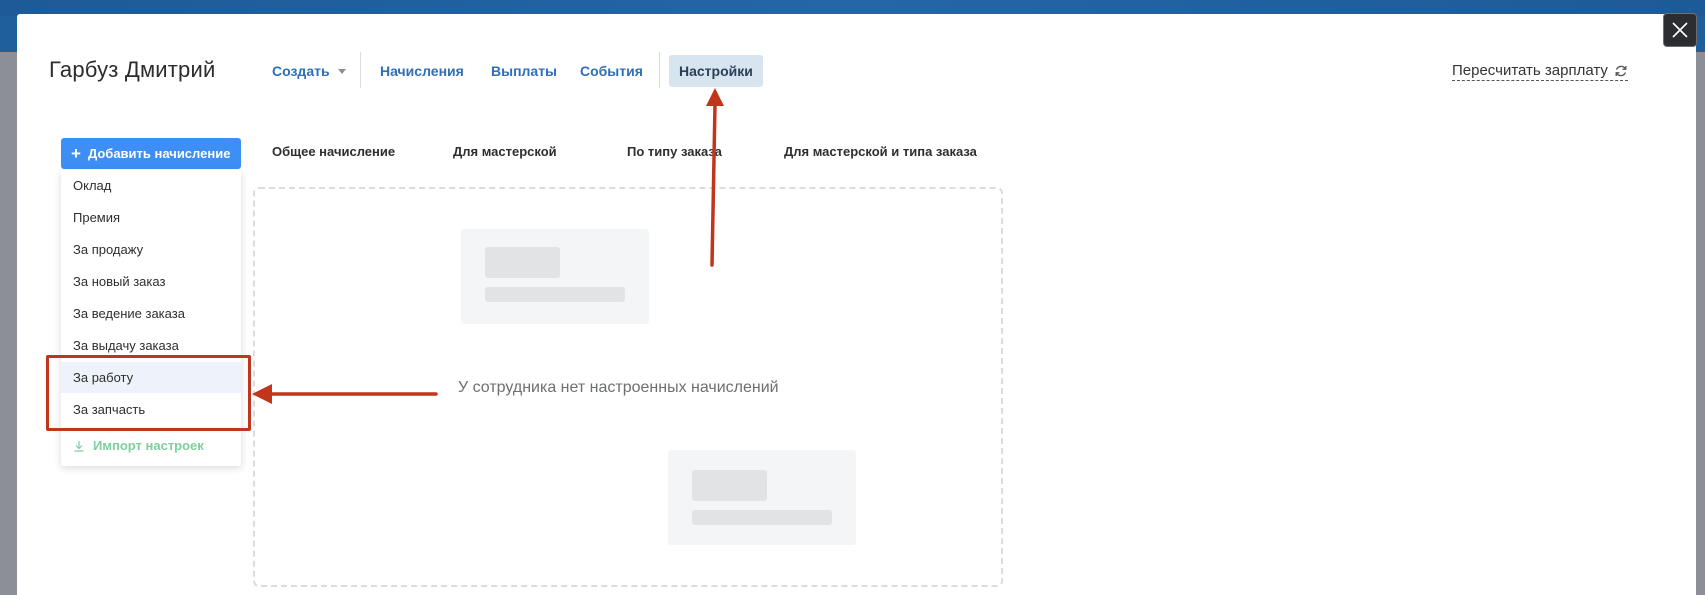  I want to click on add-accrual-button: + Добавить начисление, so click(151, 153).